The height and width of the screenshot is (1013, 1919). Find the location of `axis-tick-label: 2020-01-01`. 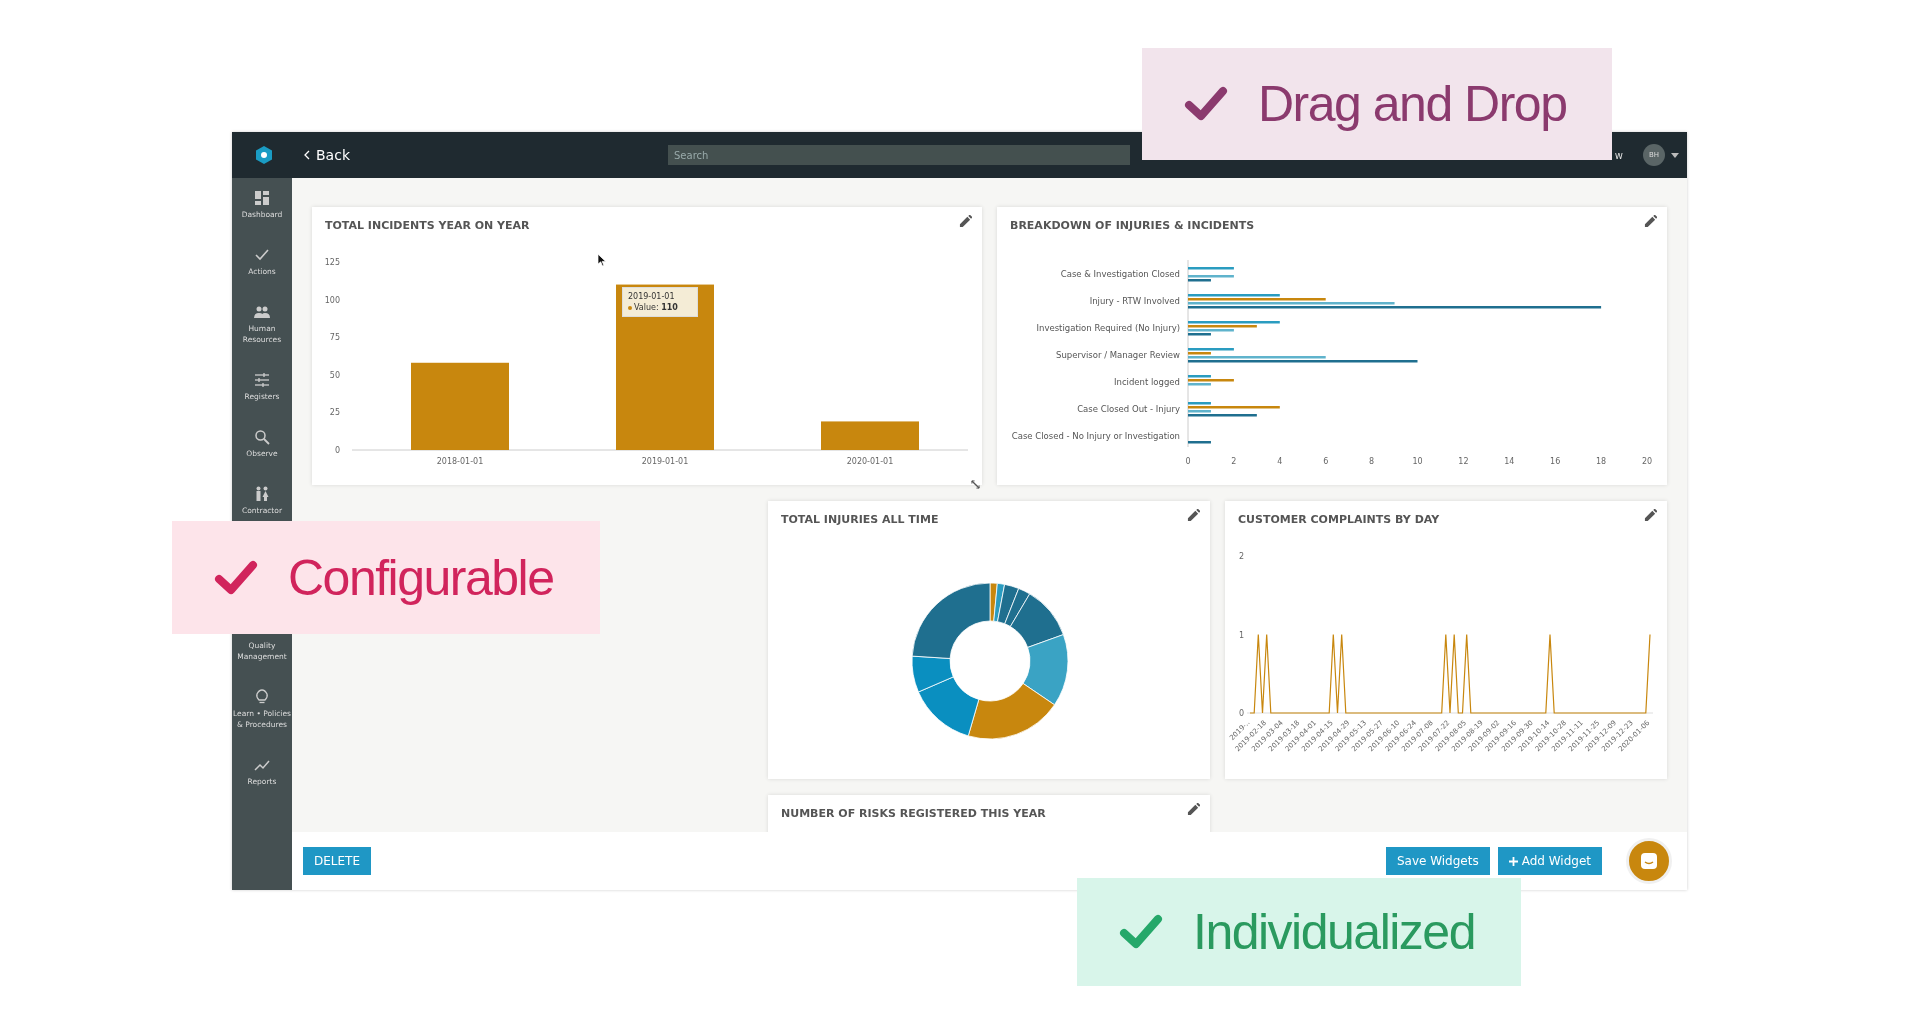

axis-tick-label: 2020-01-01 is located at coordinates (870, 461).